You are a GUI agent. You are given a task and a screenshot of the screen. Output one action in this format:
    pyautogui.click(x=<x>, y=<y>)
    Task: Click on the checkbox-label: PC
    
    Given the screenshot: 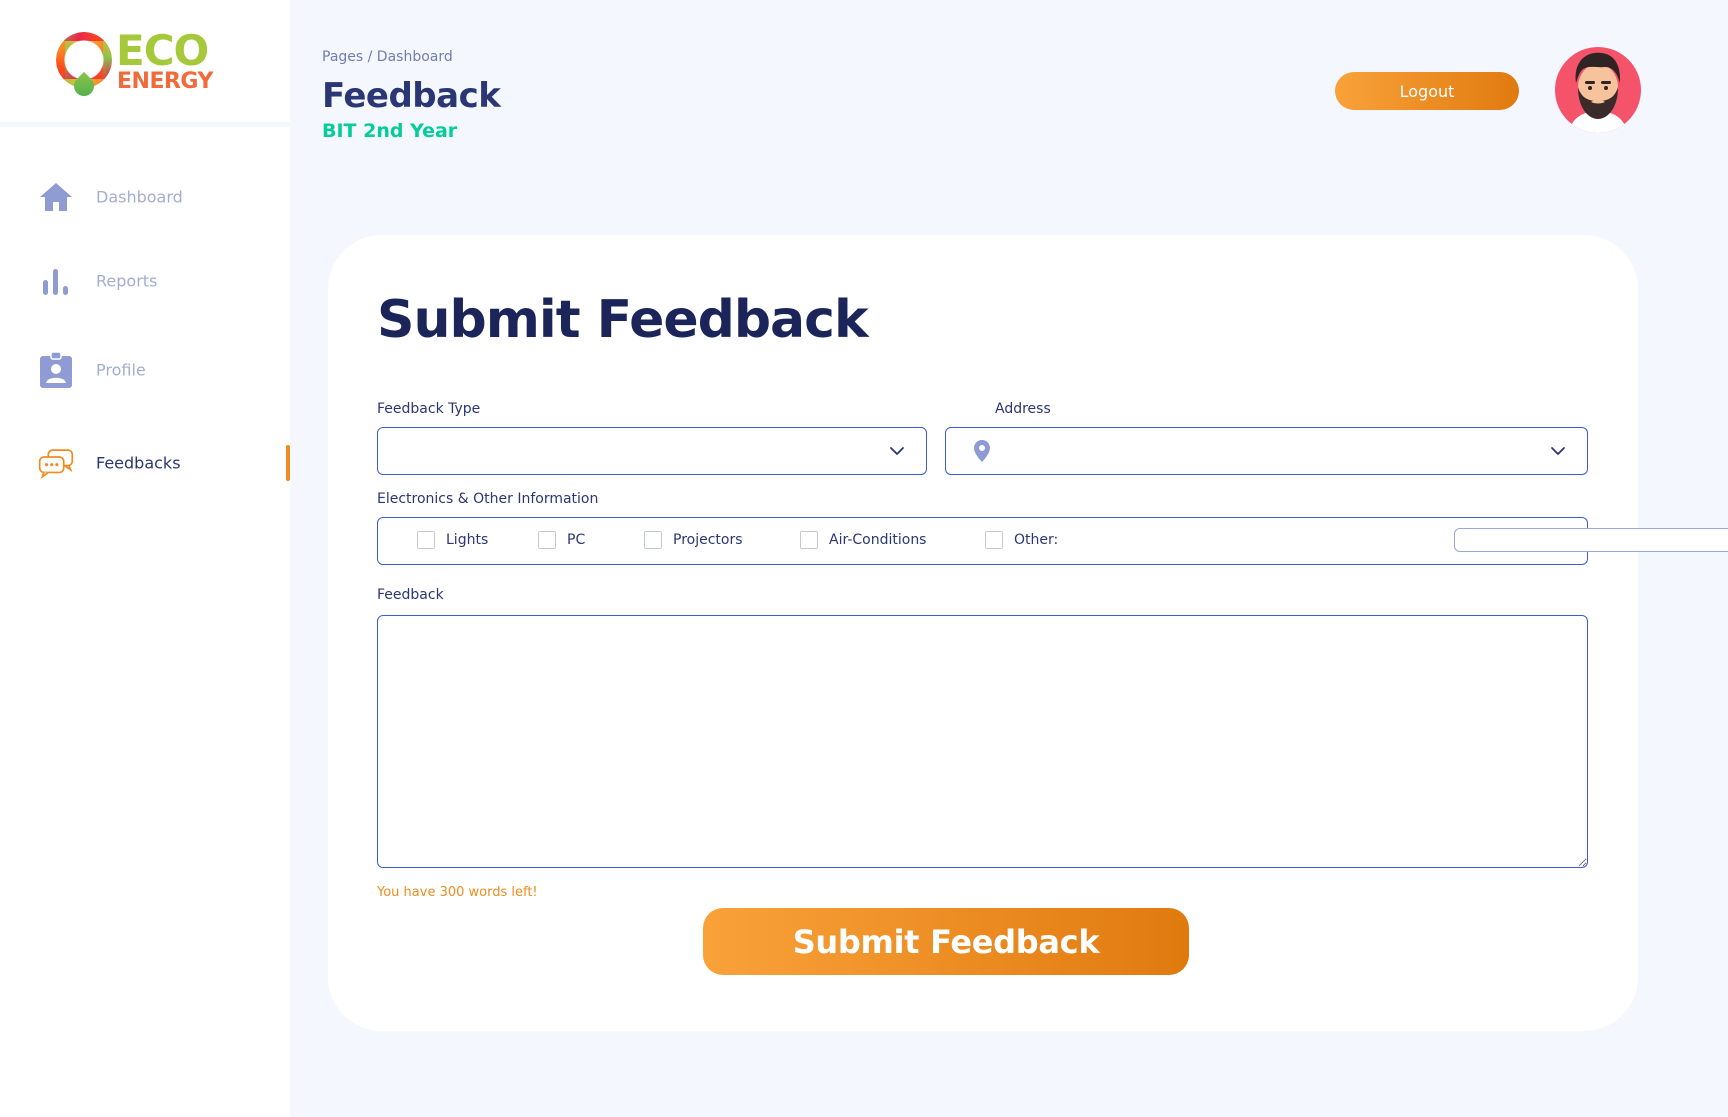 What is the action you would take?
    pyautogui.click(x=576, y=540)
    